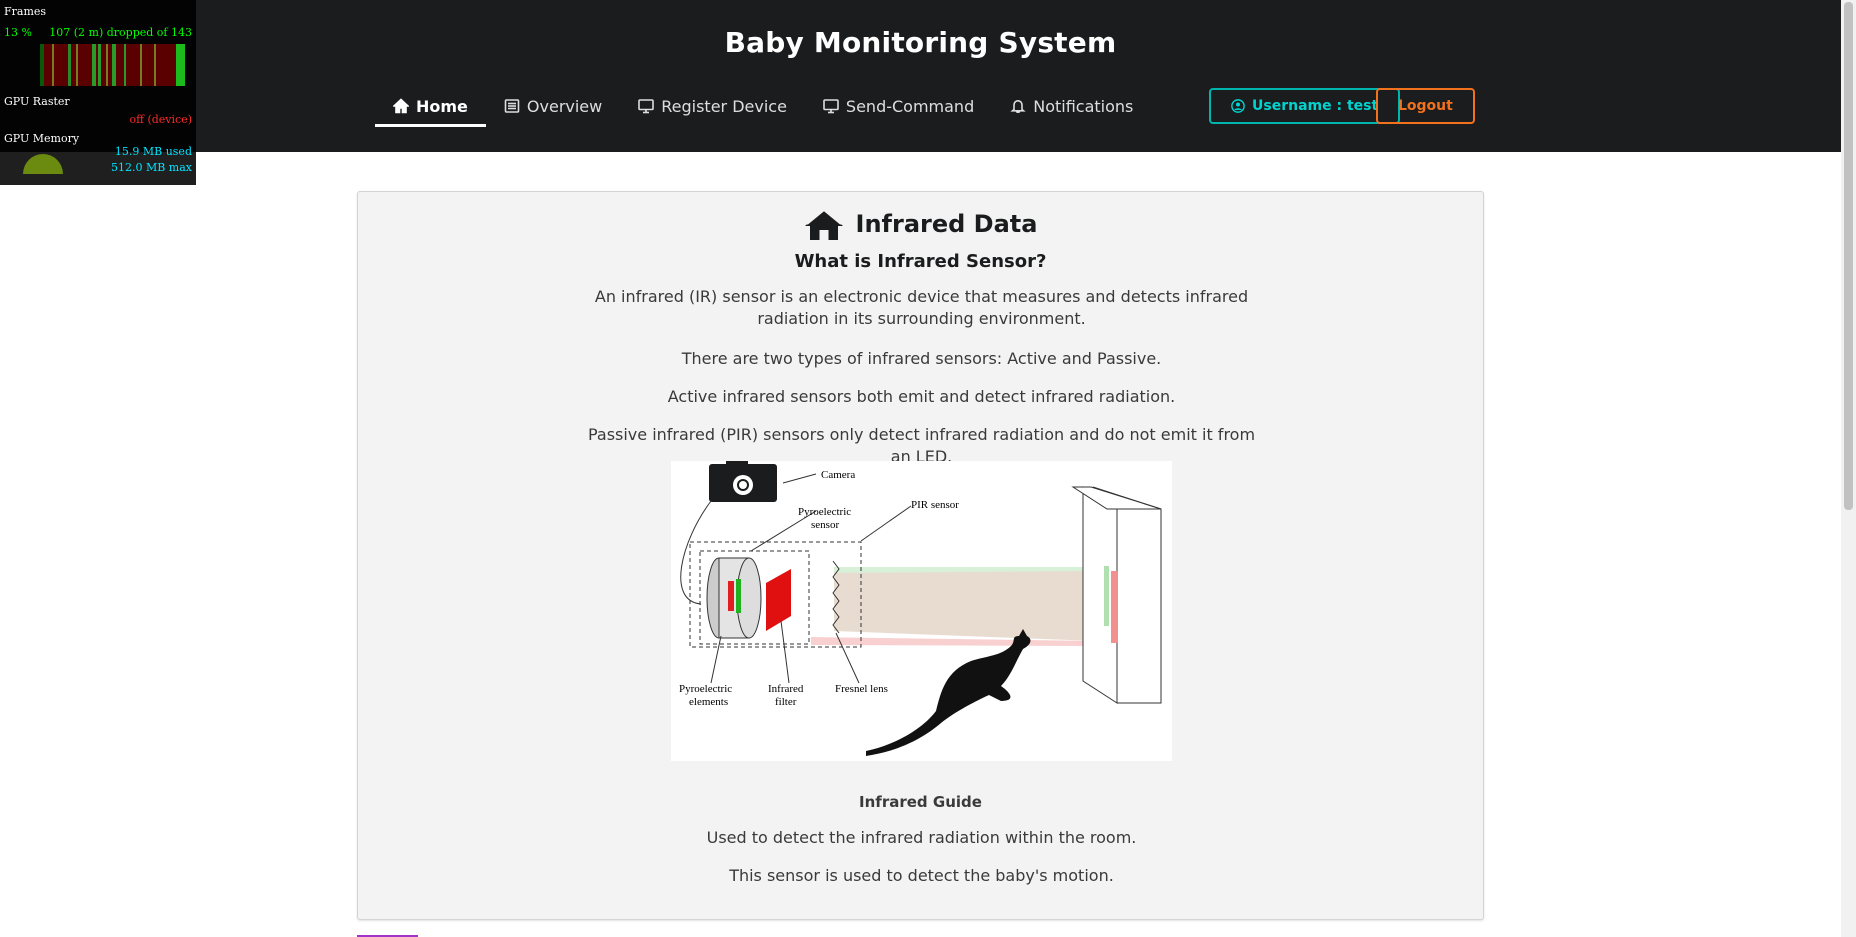  Describe the element at coordinates (778, 600) in the screenshot. I see `infrared-filter-shape` at that location.